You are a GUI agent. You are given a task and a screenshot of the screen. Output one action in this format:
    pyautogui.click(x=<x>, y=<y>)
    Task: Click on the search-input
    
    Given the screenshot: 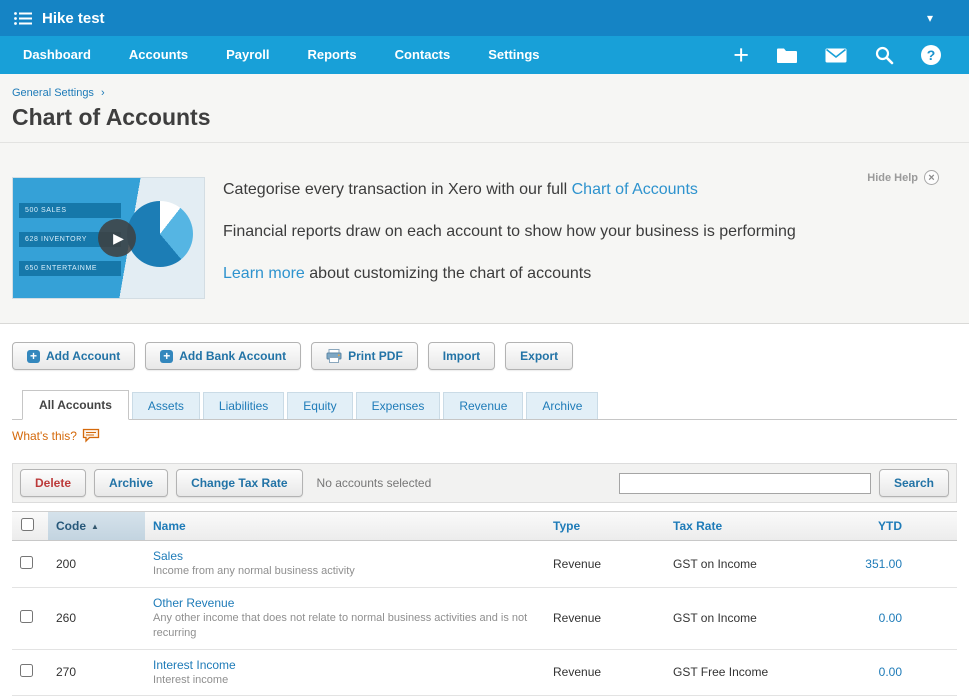 What is the action you would take?
    pyautogui.click(x=744, y=483)
    